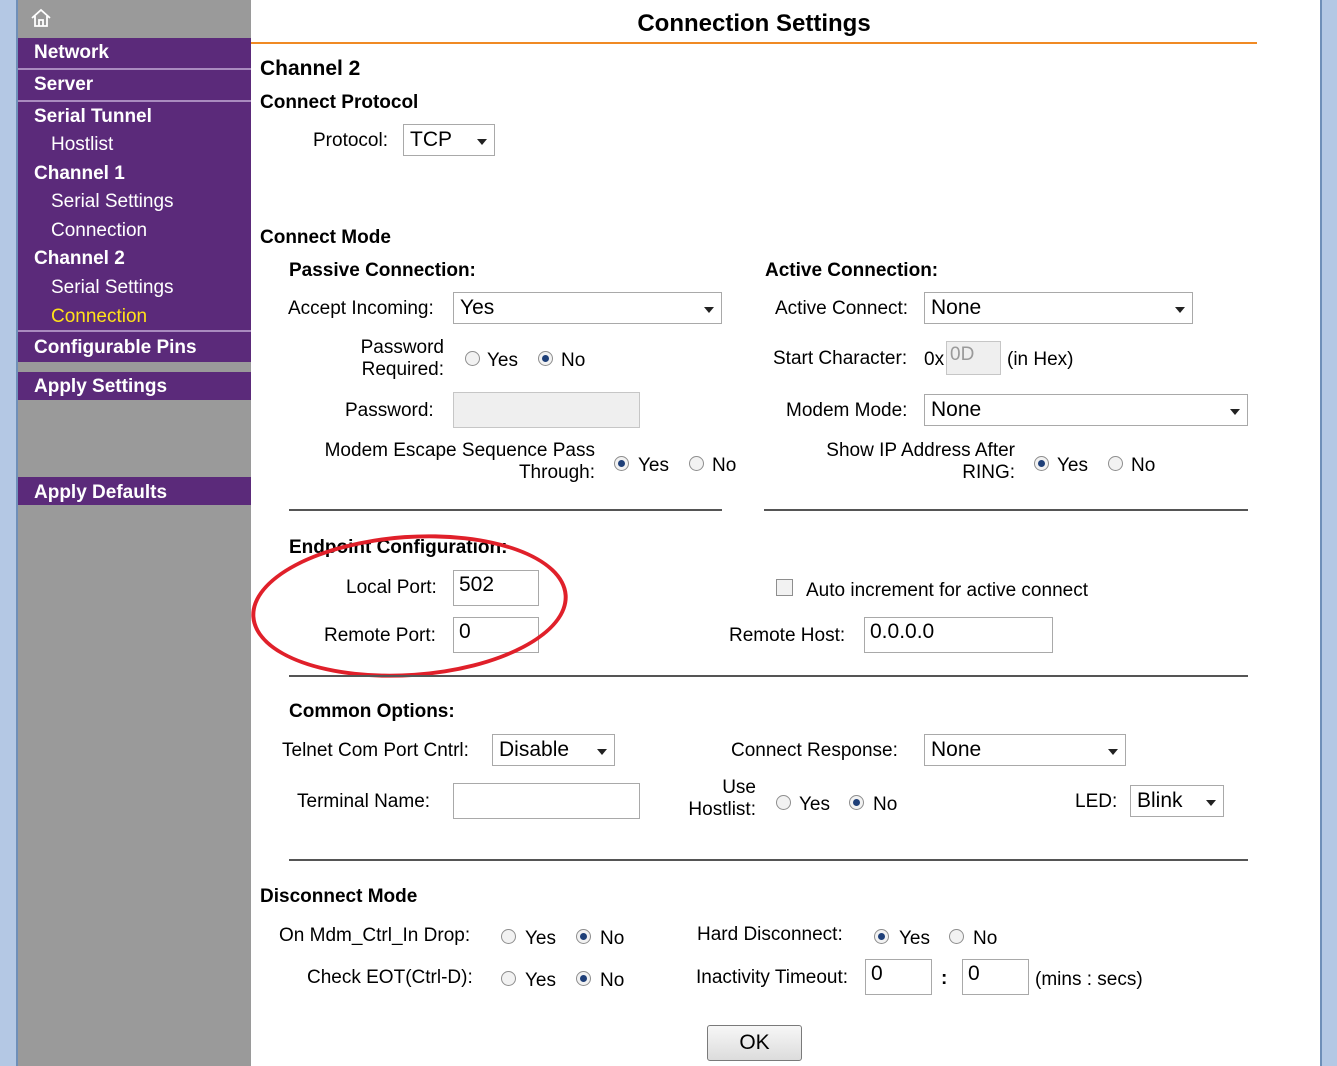 This screenshot has width=1337, height=1066. Describe the element at coordinates (545, 358) in the screenshot. I see `password-required-no-radio` at that location.